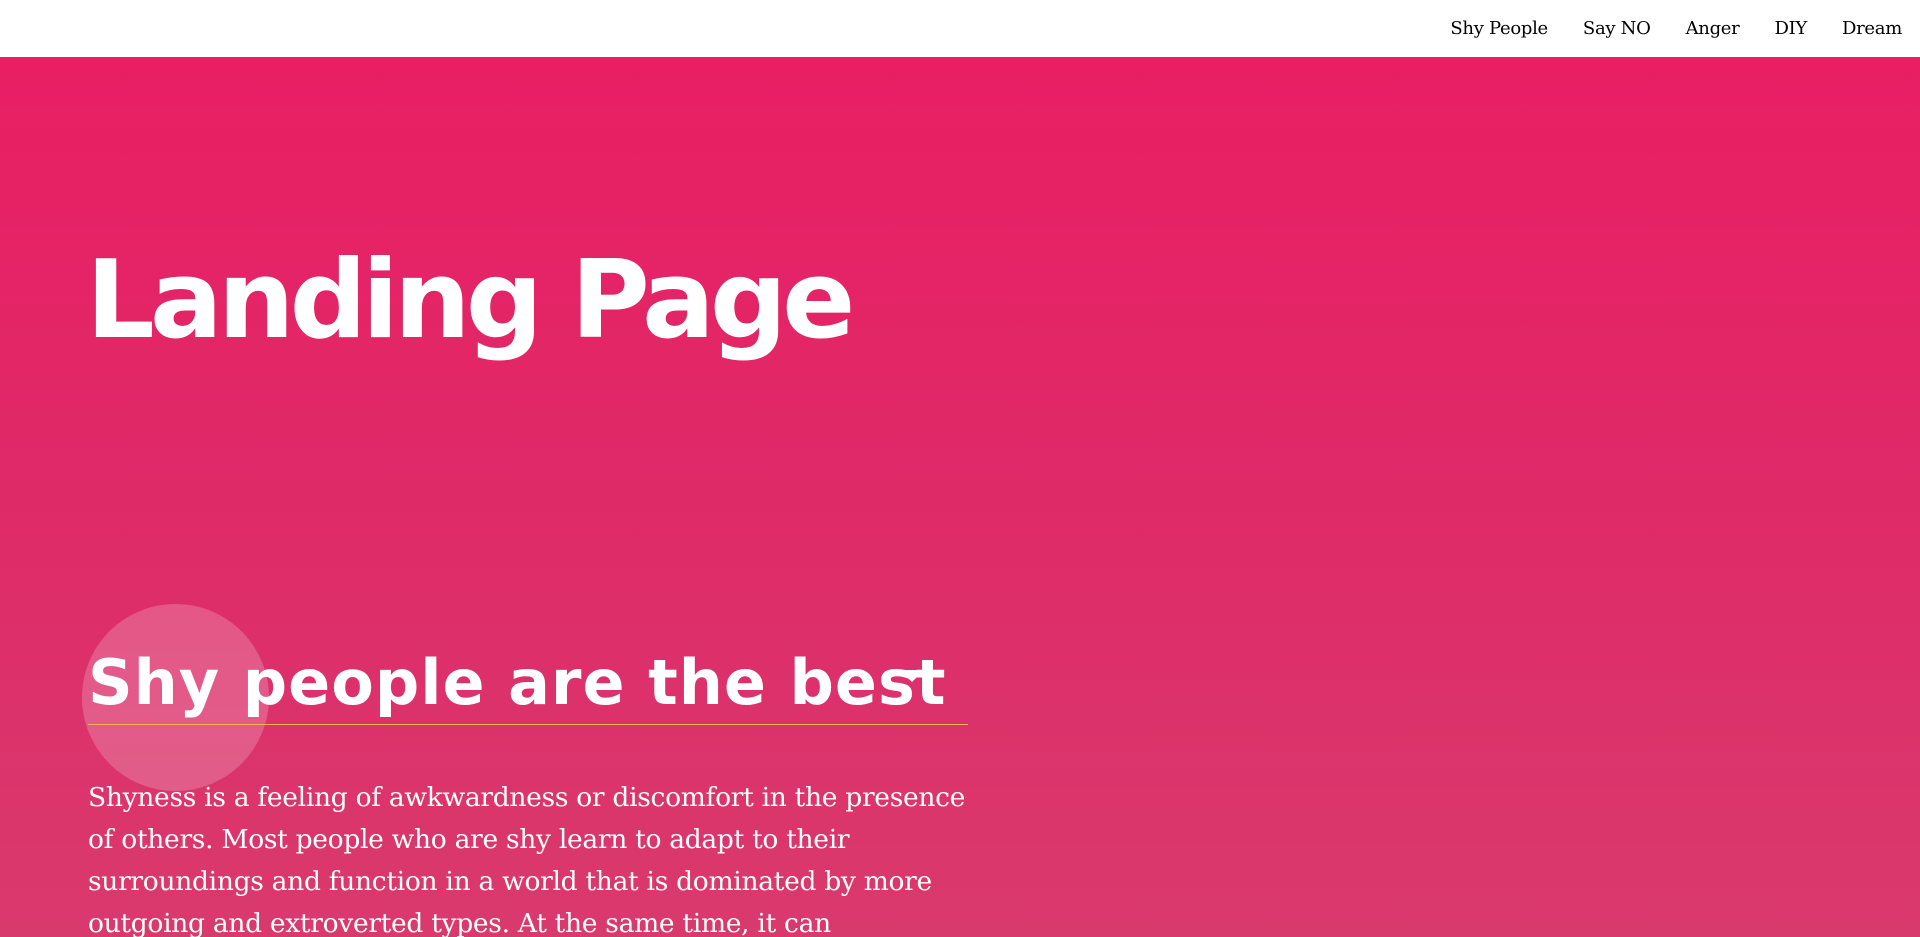 This screenshot has height=937, width=1920. I want to click on nav-link-say-no: Say NO, so click(1617, 28).